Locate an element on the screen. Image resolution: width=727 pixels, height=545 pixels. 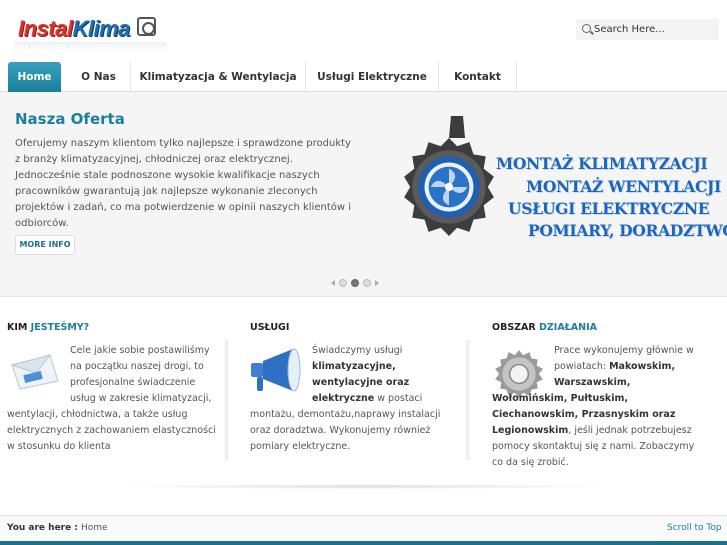
breadcrumb-label: You are here : is located at coordinates (42, 528).